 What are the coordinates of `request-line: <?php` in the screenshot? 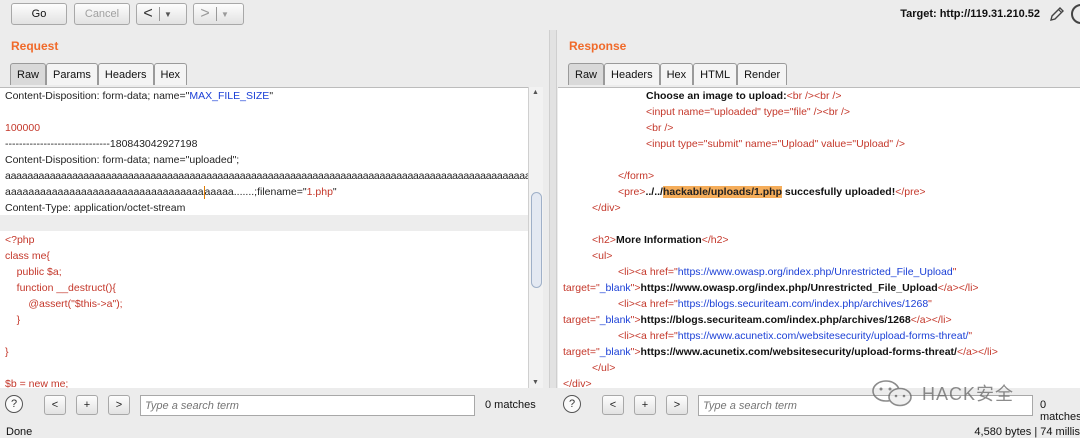 It's located at (20, 240).